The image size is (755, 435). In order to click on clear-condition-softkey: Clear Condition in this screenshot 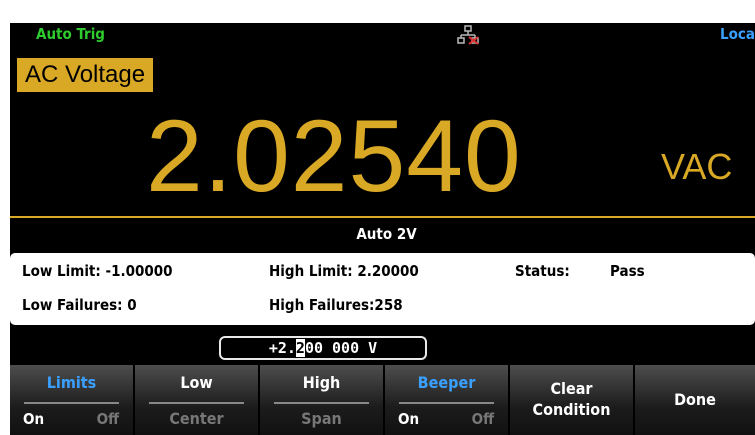, I will do `click(572, 400)`.